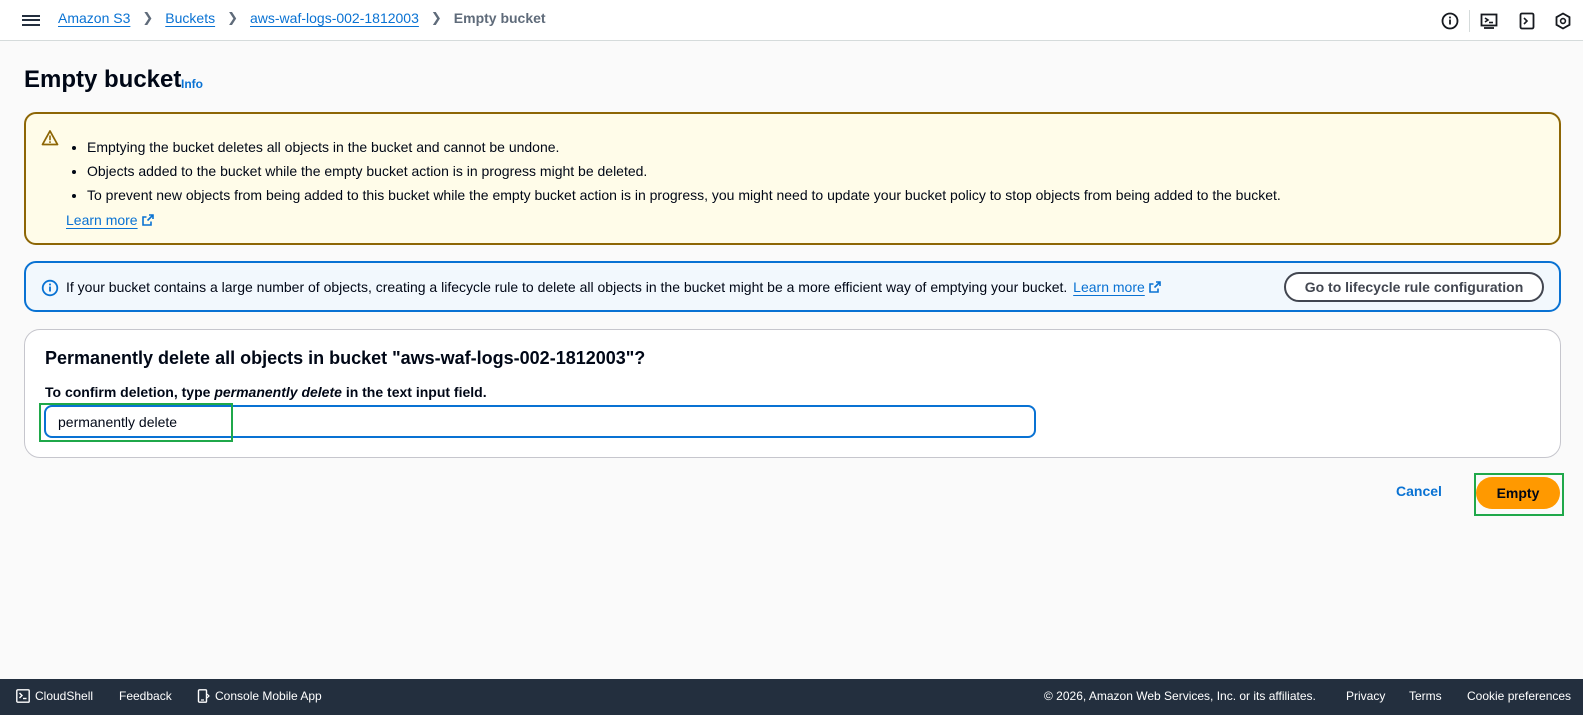  What do you see at coordinates (103, 79) in the screenshot?
I see `page-title: Empty bucket` at bounding box center [103, 79].